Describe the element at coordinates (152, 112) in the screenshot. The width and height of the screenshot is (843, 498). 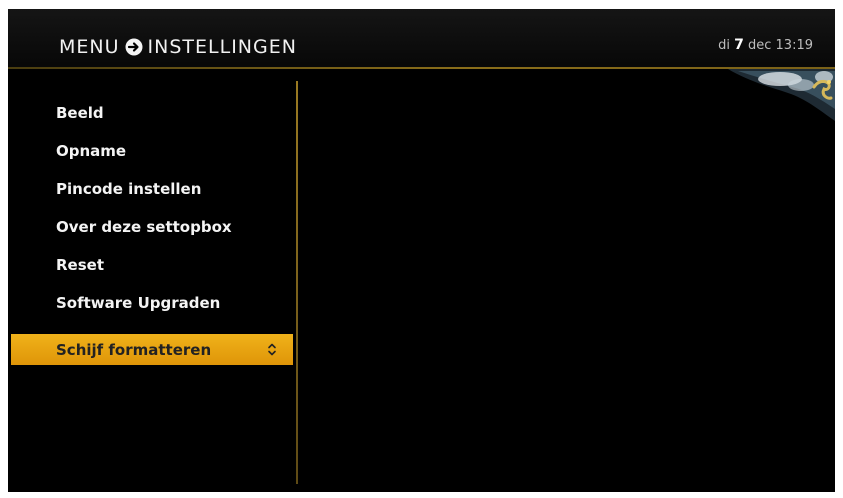
I see `menu-item-beeld: Beeld` at that location.